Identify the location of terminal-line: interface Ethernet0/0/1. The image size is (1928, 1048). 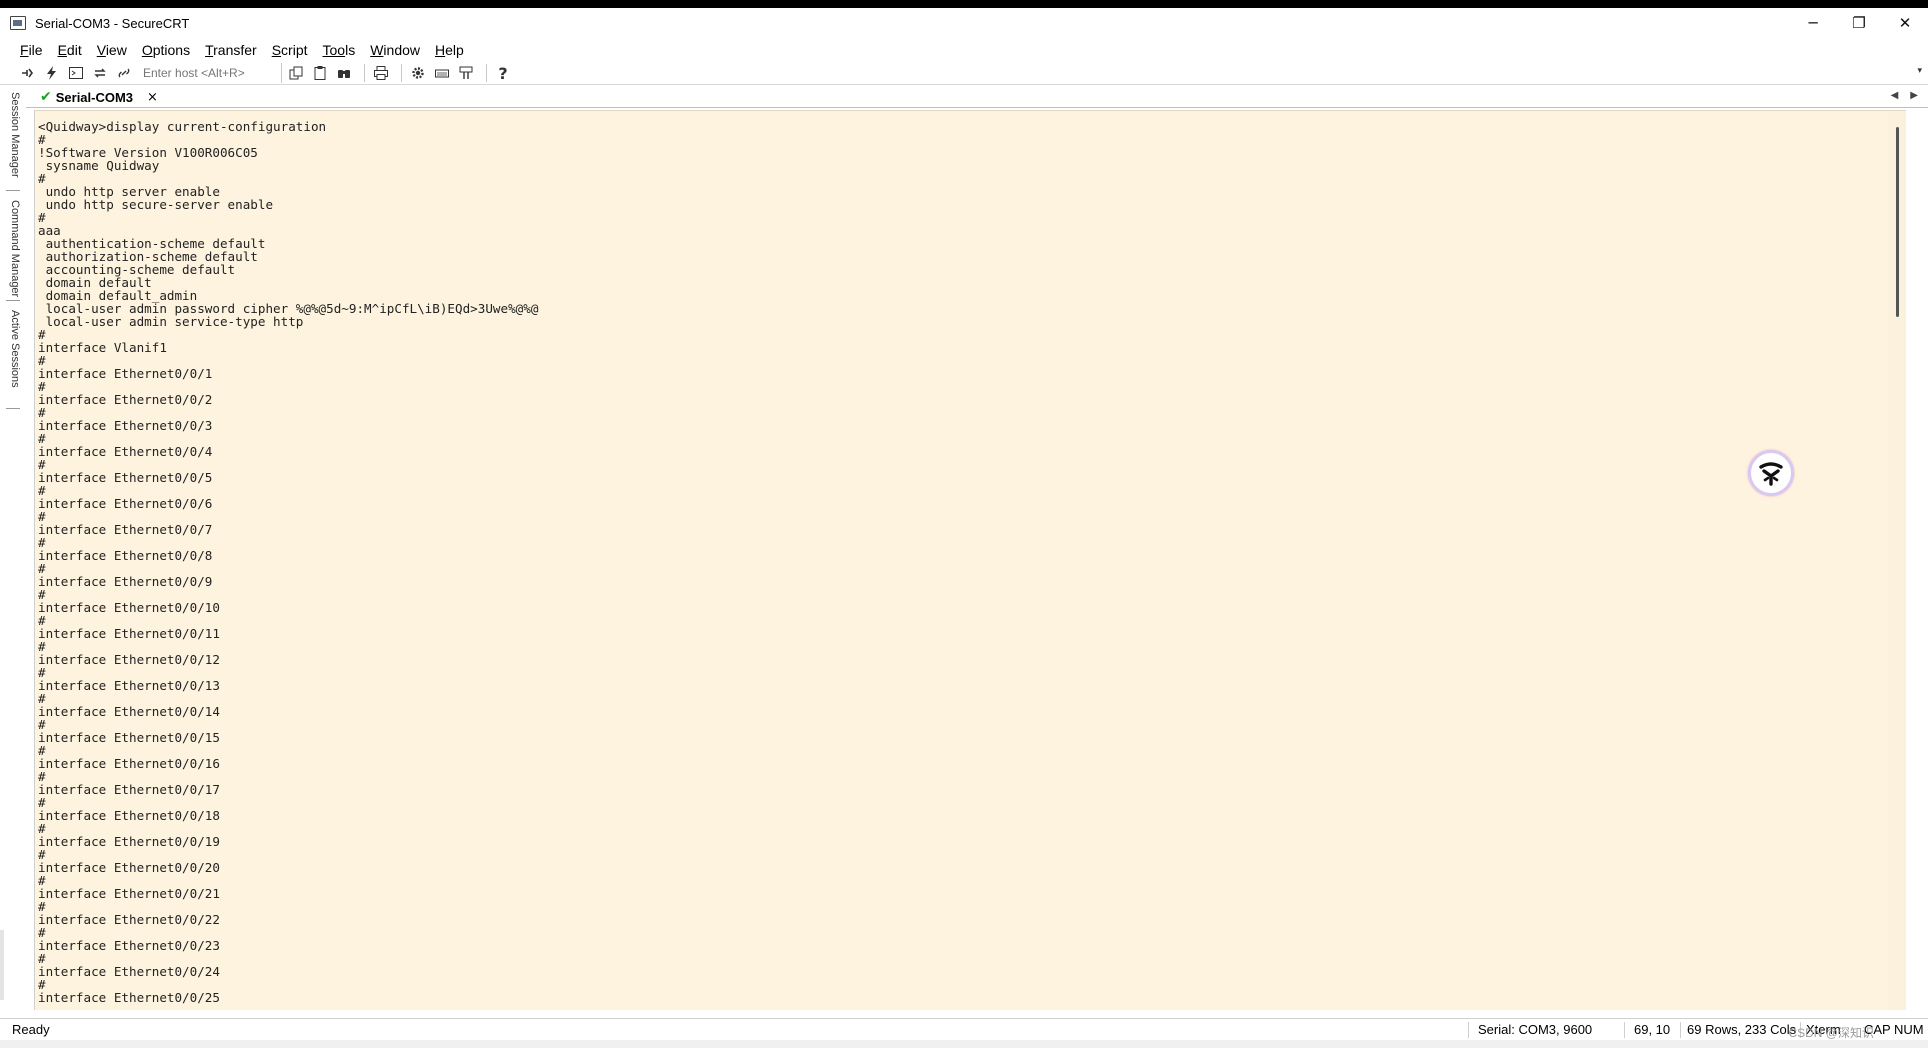
(125, 373).